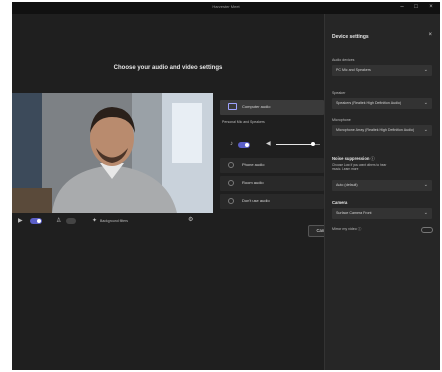 Image resolution: width=442 pixels, height=372 pixels. Describe the element at coordinates (339, 93) in the screenshot. I see `speaker-label: Speaker` at that location.